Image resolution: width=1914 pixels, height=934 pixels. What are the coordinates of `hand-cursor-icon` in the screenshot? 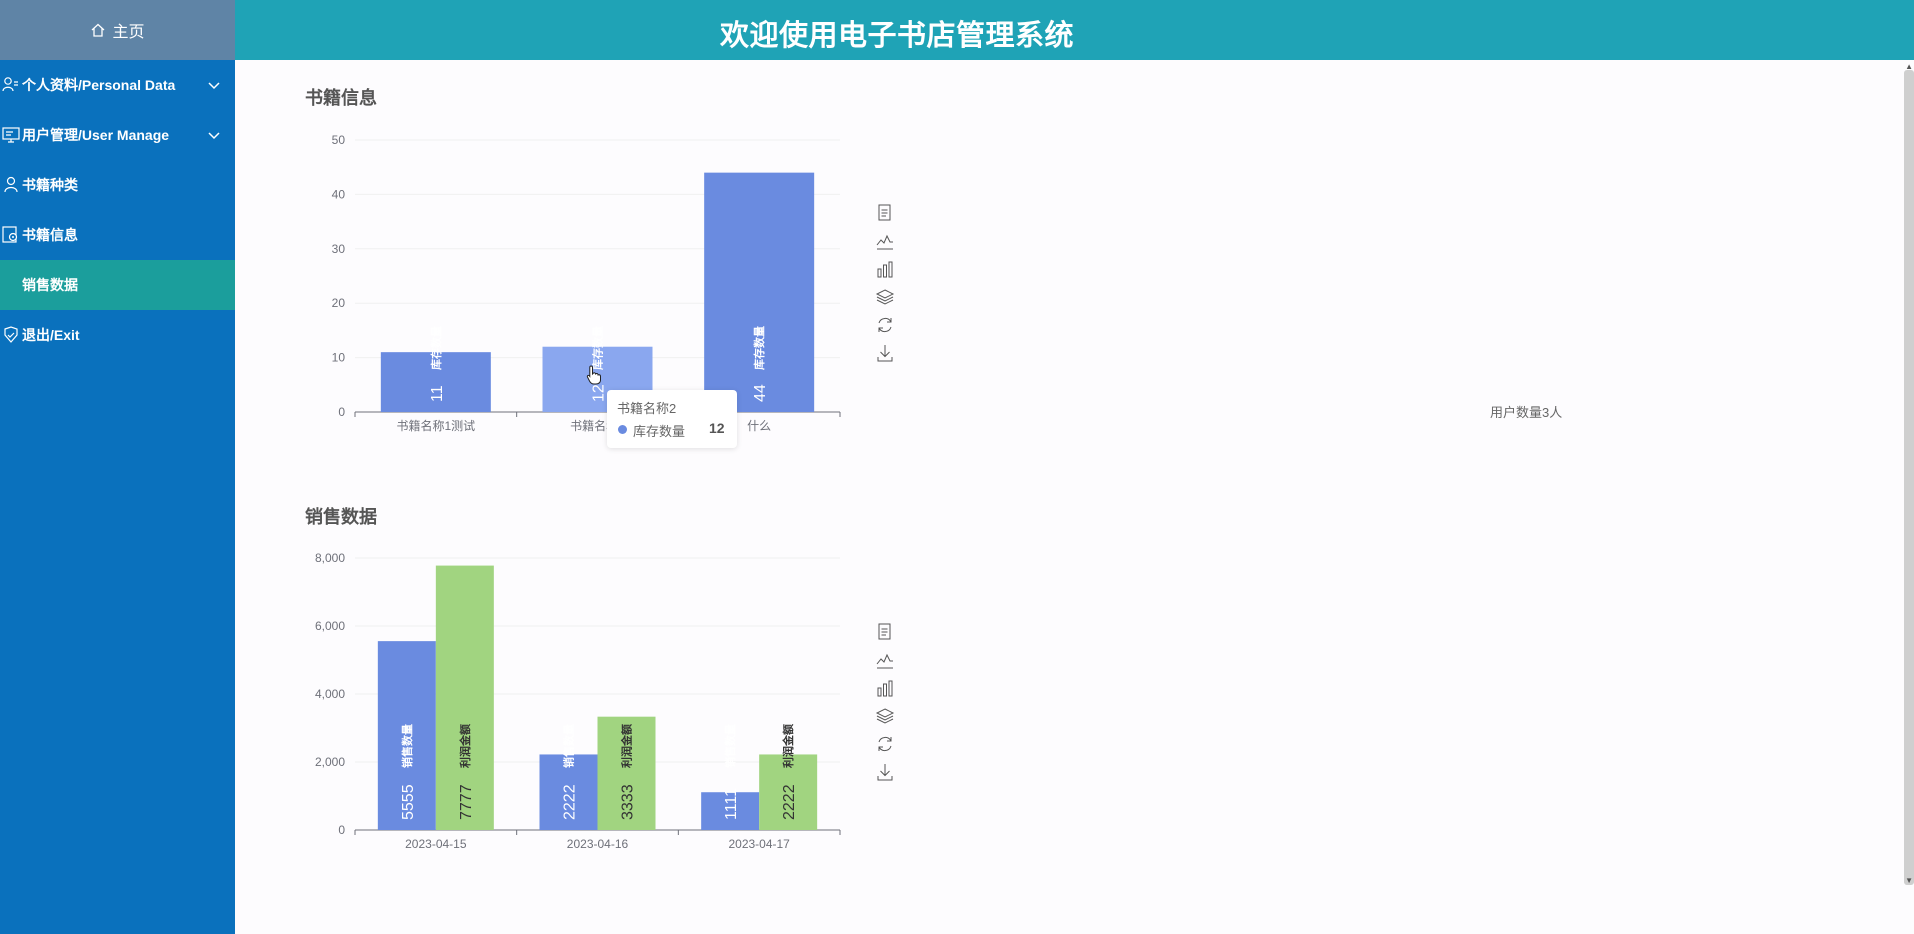 It's located at (594, 377).